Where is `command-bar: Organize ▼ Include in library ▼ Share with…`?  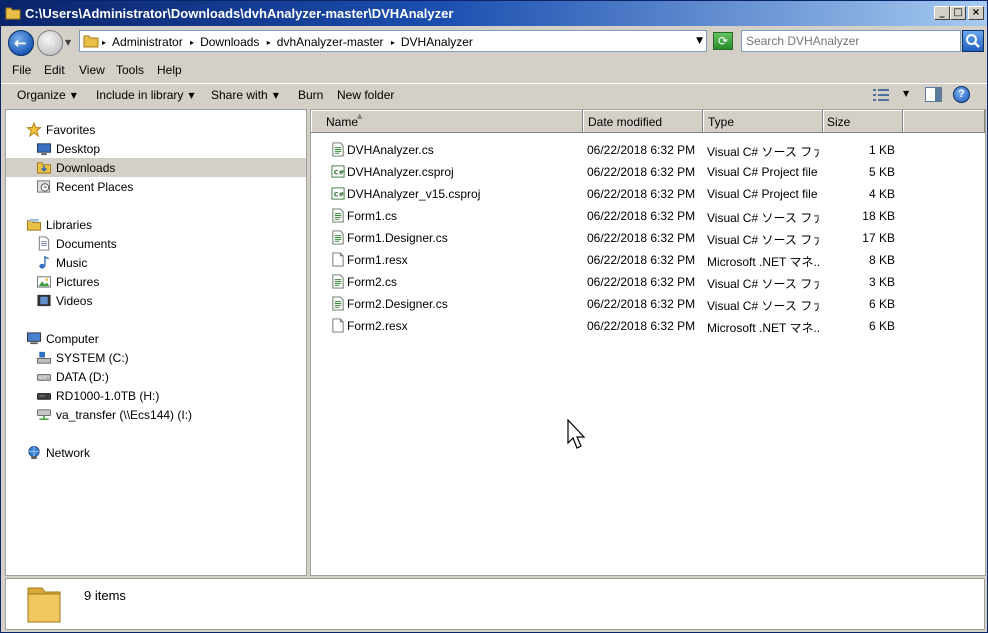
command-bar: Organize ▼ Include in library ▼ Share with… is located at coordinates (494, 95).